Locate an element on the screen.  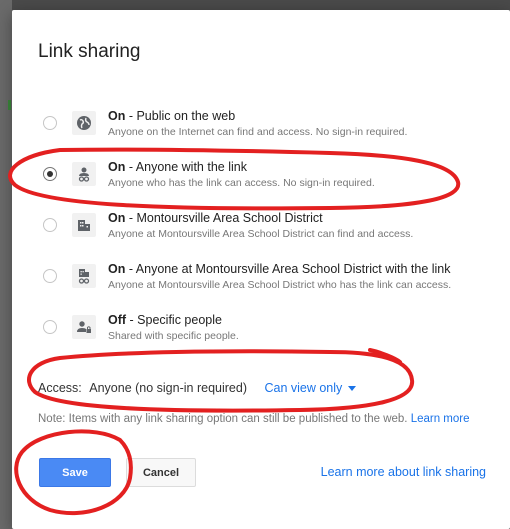
globe-icon is located at coordinates (84, 123).